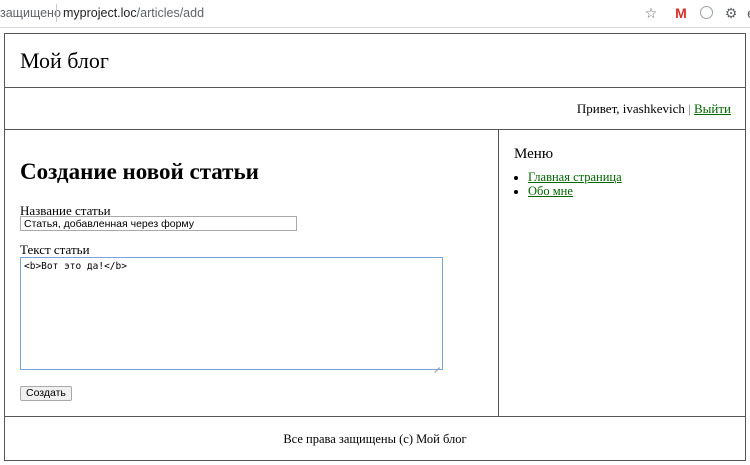 The height and width of the screenshot is (465, 750). Describe the element at coordinates (712, 108) in the screenshot. I see `logout-link: Выйти` at that location.